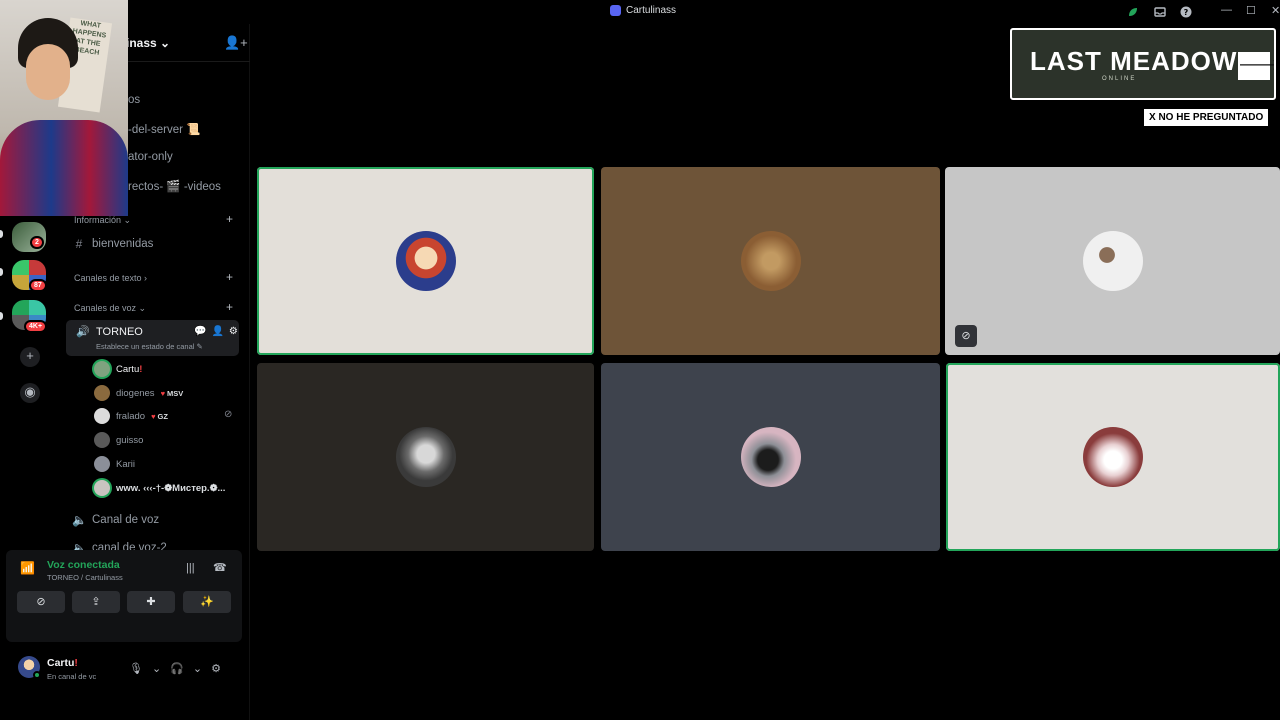 This screenshot has height=720, width=1280. What do you see at coordinates (124, 668) in the screenshot?
I see `user-panel: Cartu! En canal de vc 🎙 ⌄ 🎧 ⌄ ⚙` at bounding box center [124, 668].